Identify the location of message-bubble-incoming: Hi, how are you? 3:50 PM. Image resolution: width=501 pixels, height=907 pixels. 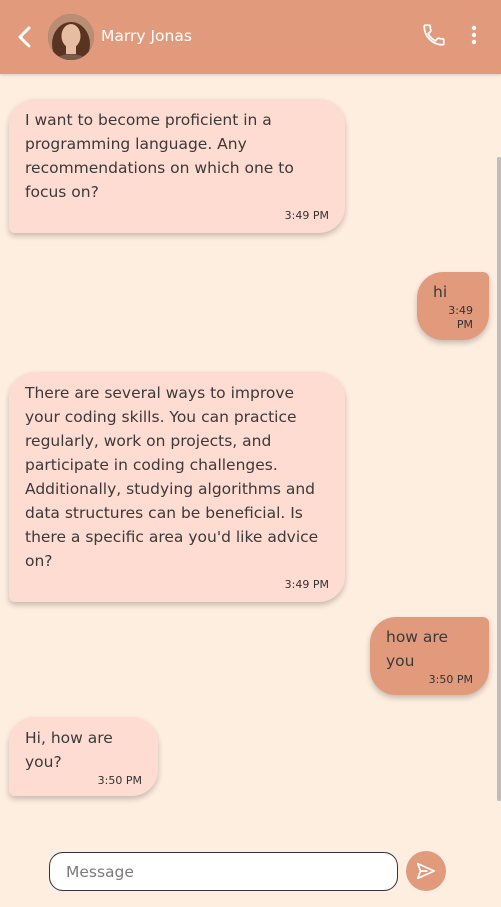
(83, 756).